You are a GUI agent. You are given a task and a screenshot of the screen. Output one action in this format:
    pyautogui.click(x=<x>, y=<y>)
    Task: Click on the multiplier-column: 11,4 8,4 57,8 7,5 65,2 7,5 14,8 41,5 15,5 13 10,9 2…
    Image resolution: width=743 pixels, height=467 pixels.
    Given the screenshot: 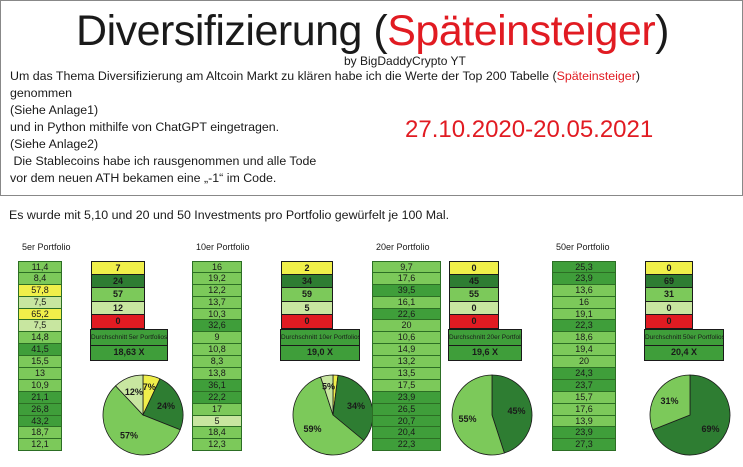 What is the action you would take?
    pyautogui.click(x=40, y=356)
    